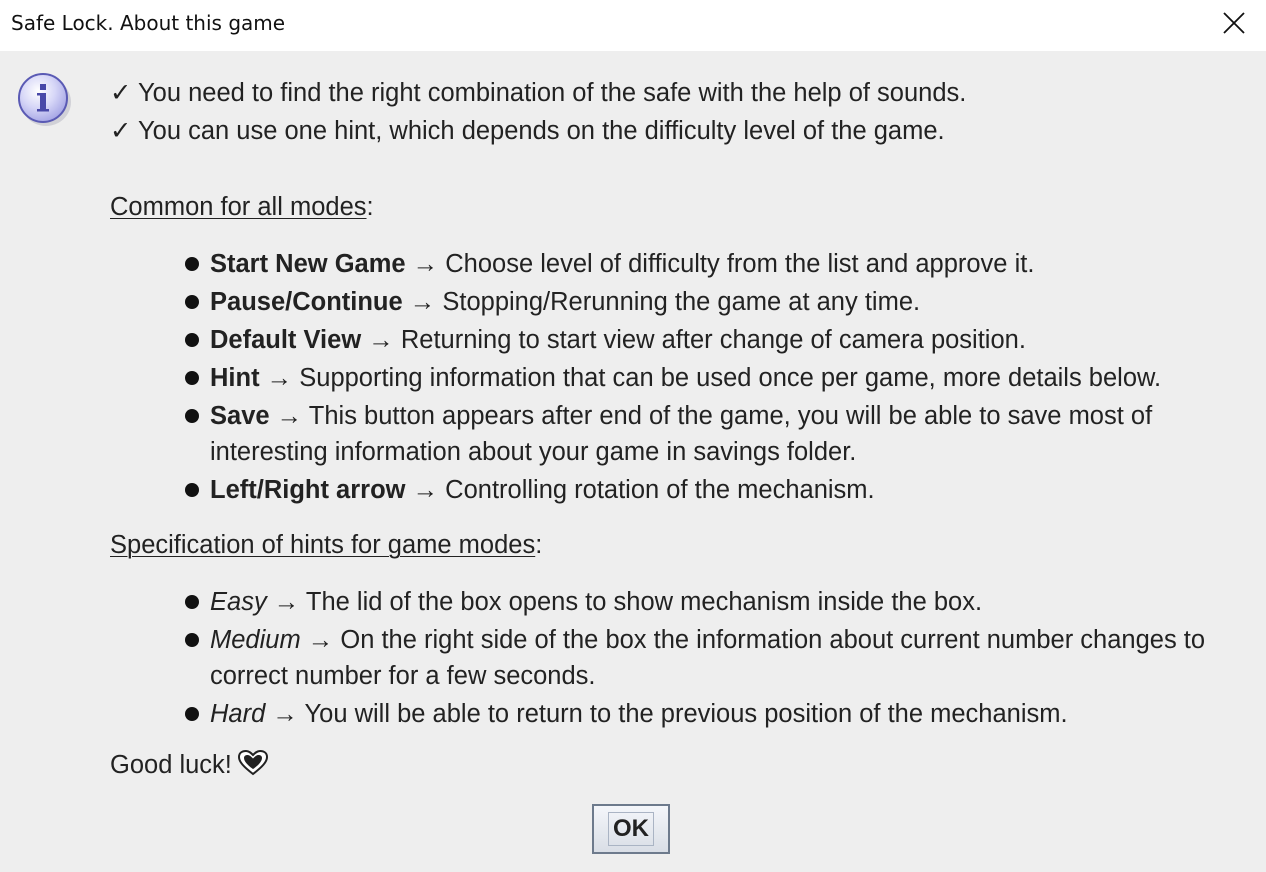 This screenshot has height=872, width=1266. What do you see at coordinates (255, 640) in the screenshot?
I see `item-term: Medium` at bounding box center [255, 640].